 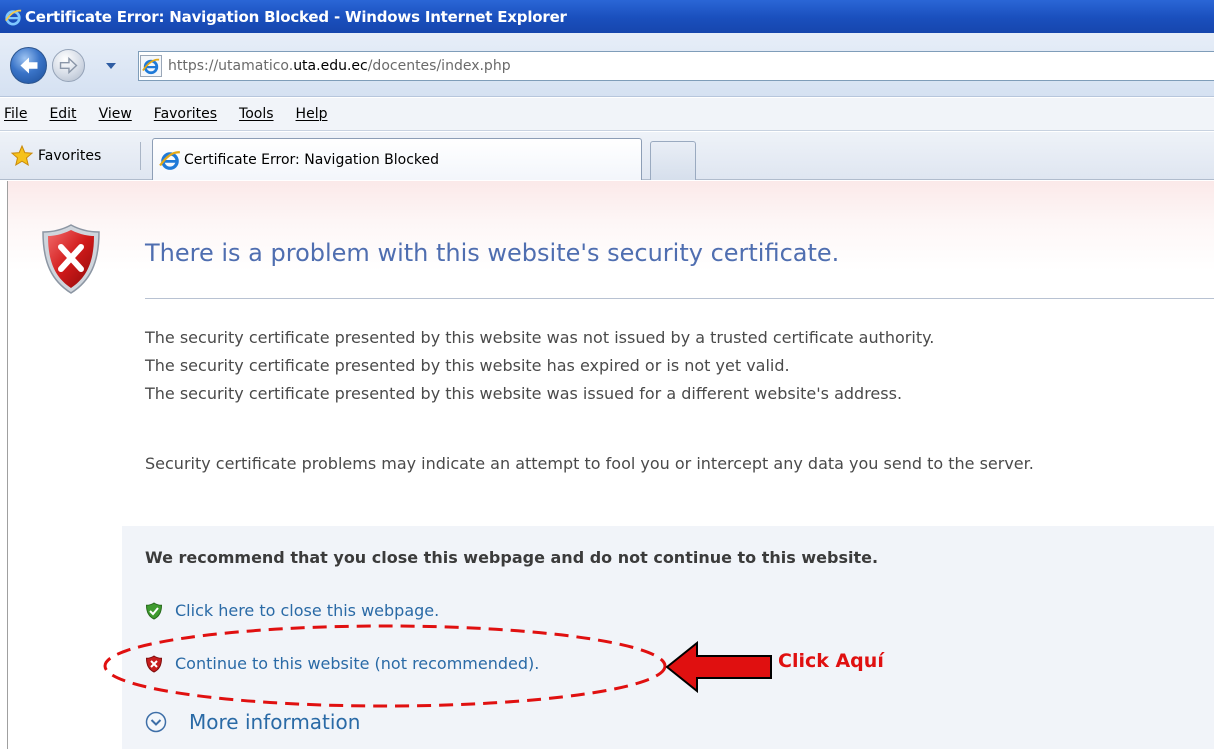 I want to click on more-information-toggle: More information, so click(x=252, y=722).